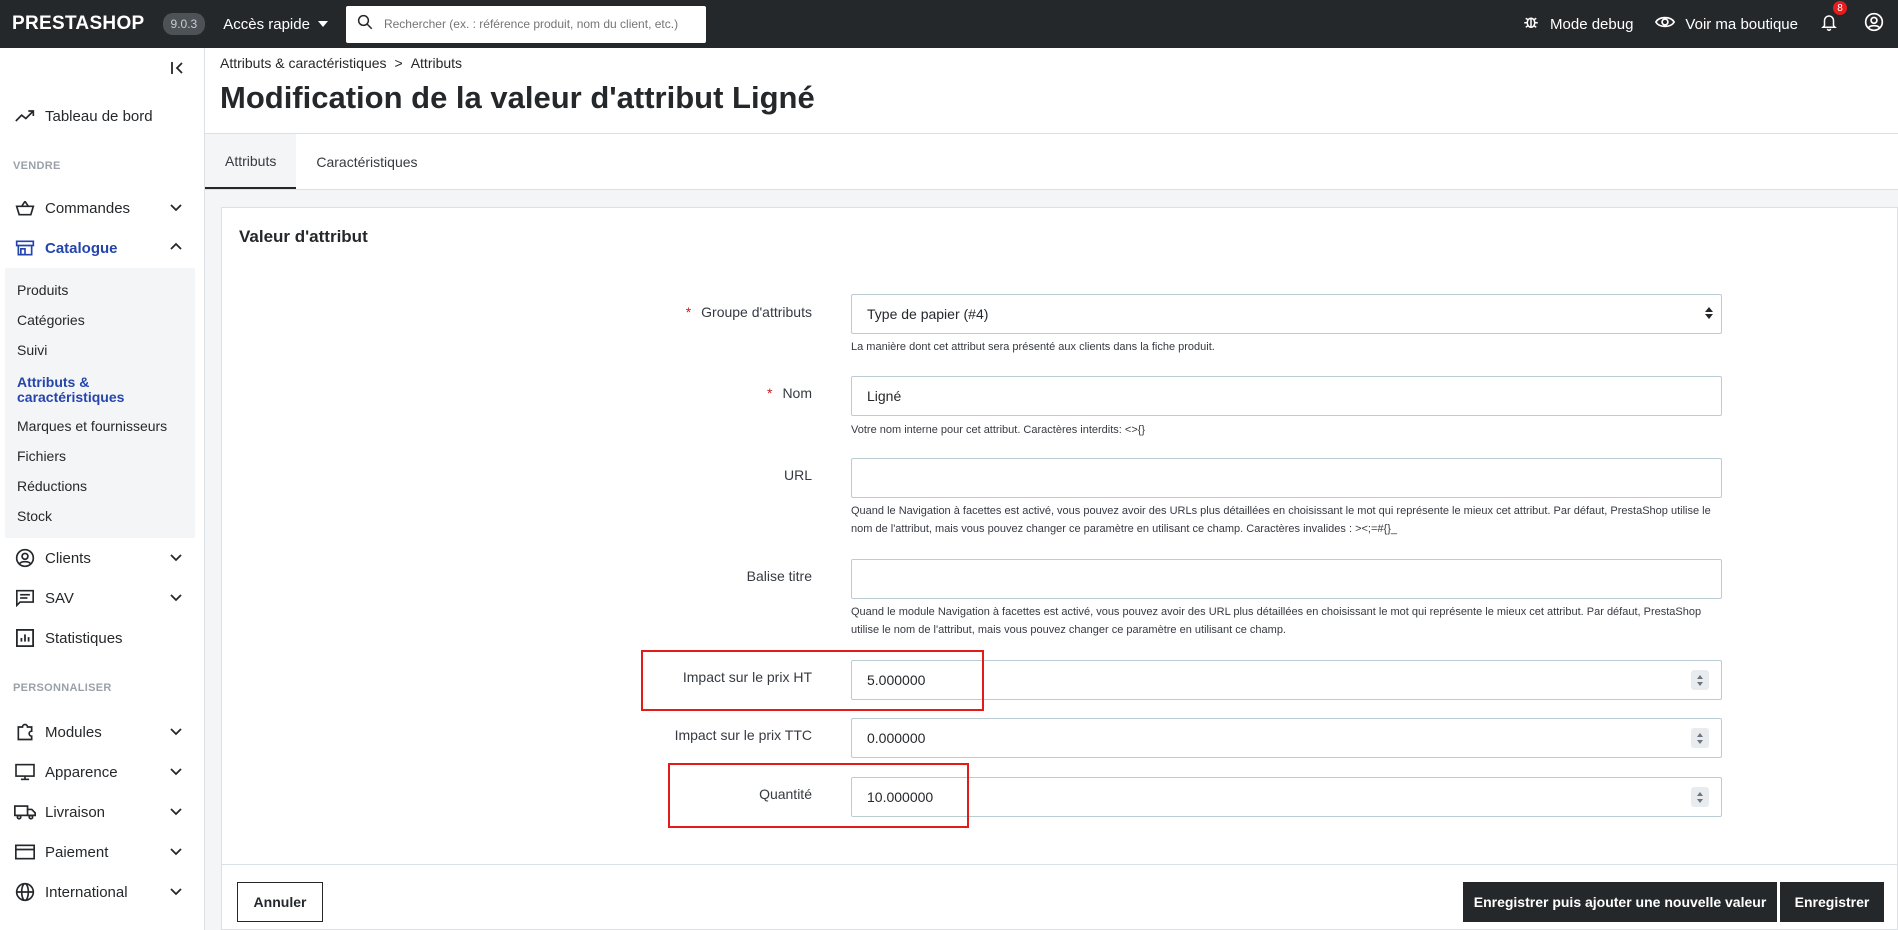  Describe the element at coordinates (51, 320) in the screenshot. I see `submenu-item-categories: Catégories` at that location.